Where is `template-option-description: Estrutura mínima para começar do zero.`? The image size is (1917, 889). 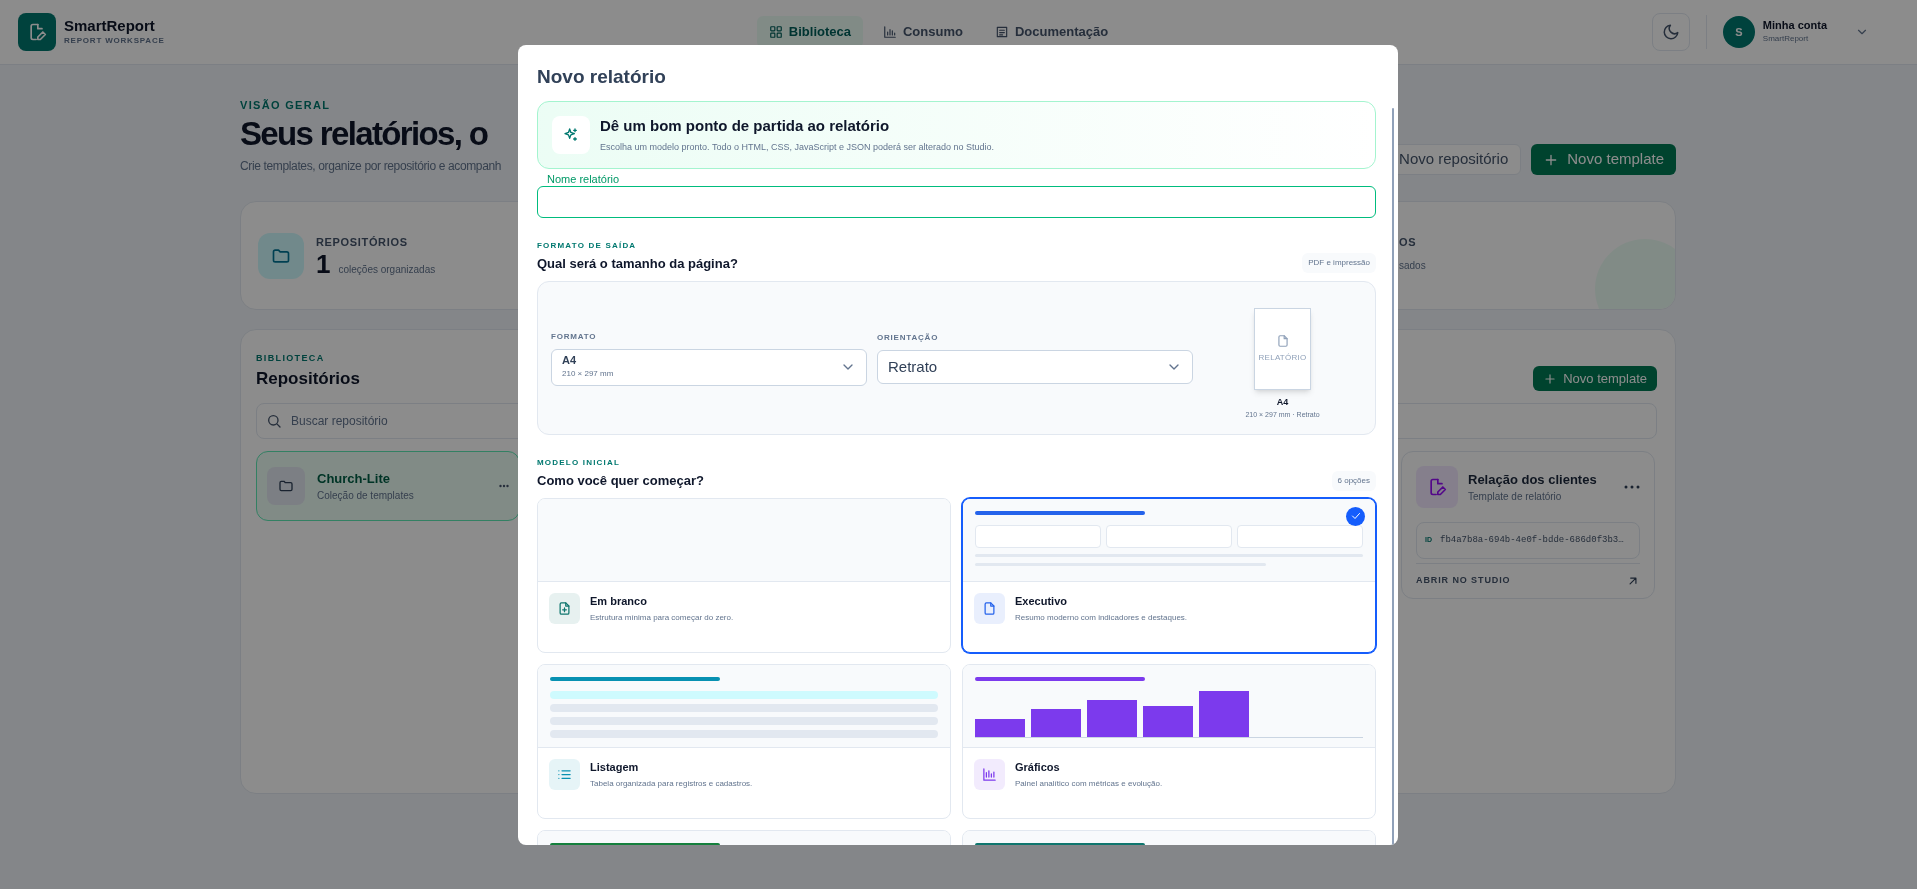 template-option-description: Estrutura mínima para começar do zero. is located at coordinates (662, 618).